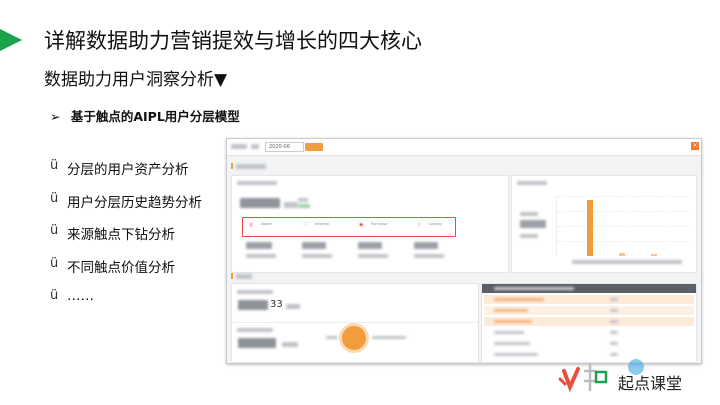  Describe the element at coordinates (121, 267) in the screenshot. I see `bullet-text: 不同触点价值分析` at that location.